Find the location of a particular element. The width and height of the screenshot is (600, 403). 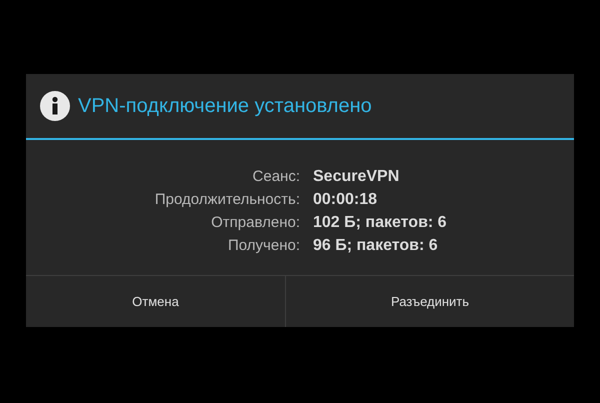

field-value: 96 Б; пакетов: 6 is located at coordinates (376, 246).